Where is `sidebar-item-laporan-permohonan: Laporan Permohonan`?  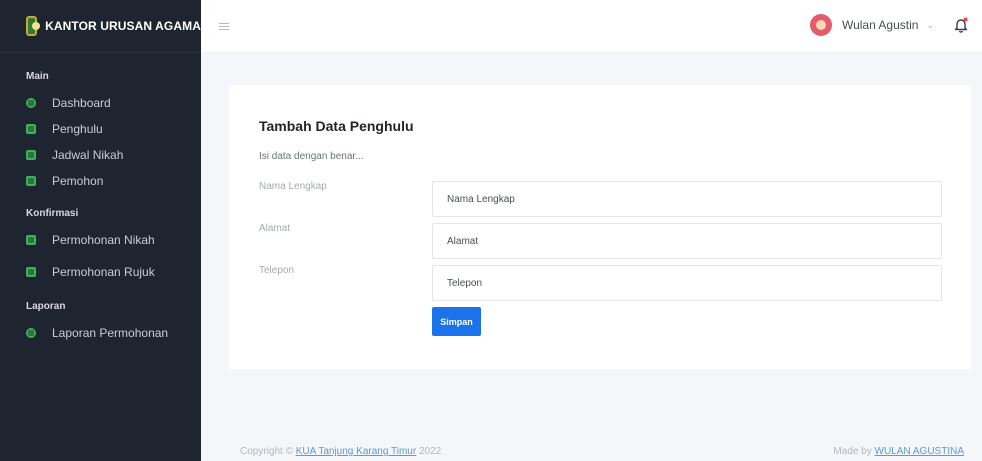 sidebar-item-laporan-permohonan: Laporan Permohonan is located at coordinates (100, 333).